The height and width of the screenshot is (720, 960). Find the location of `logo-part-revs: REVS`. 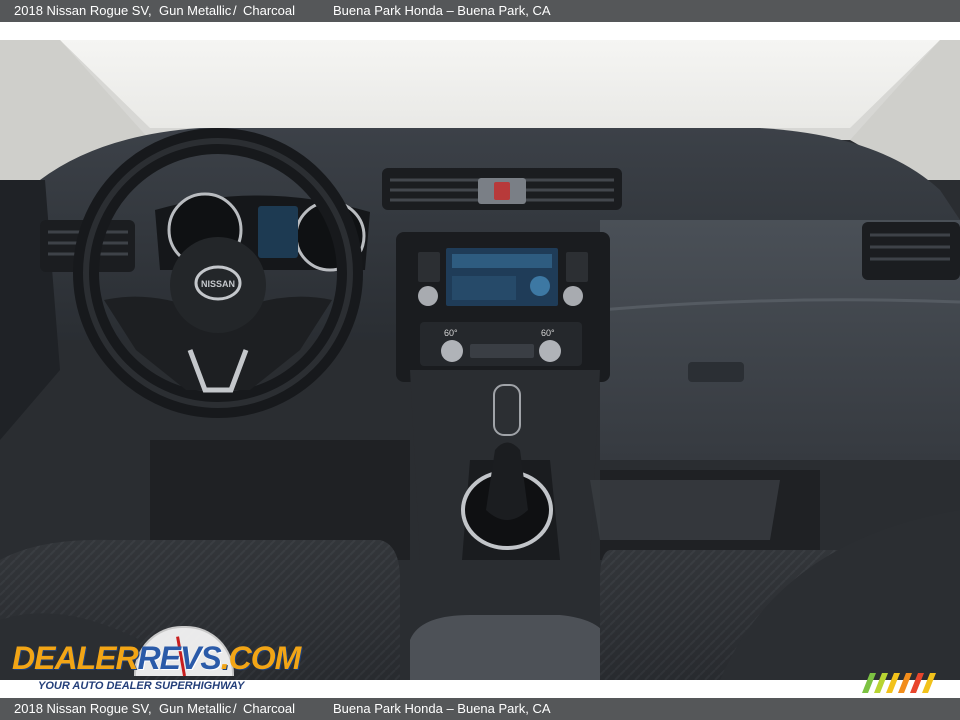

logo-part-revs: REVS is located at coordinates (179, 658).